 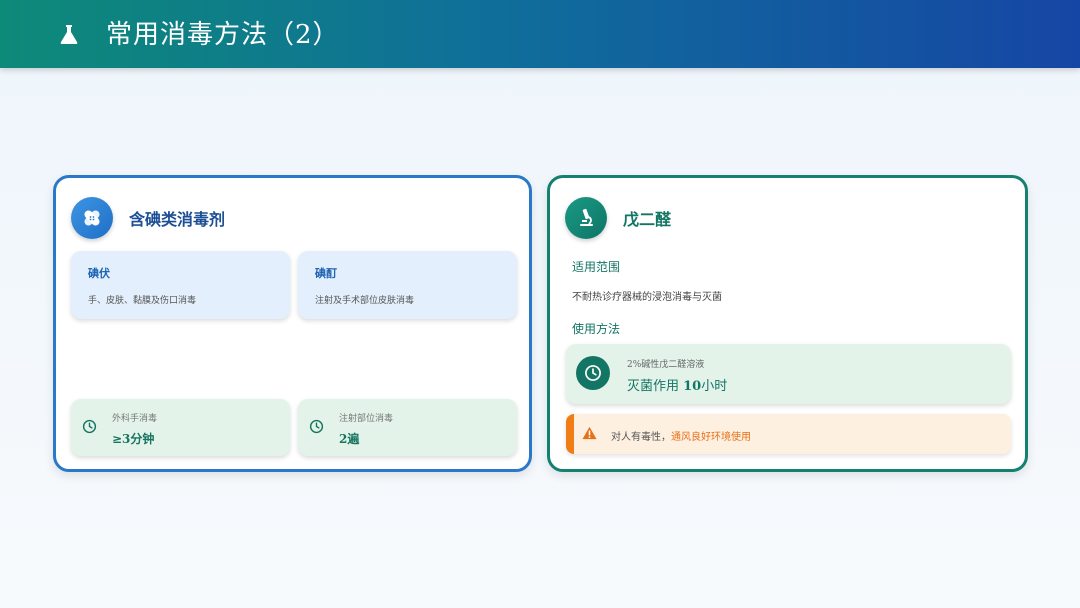 What do you see at coordinates (681, 437) in the screenshot?
I see `warning-text: 对人有毒性，通风良好环境使用` at bounding box center [681, 437].